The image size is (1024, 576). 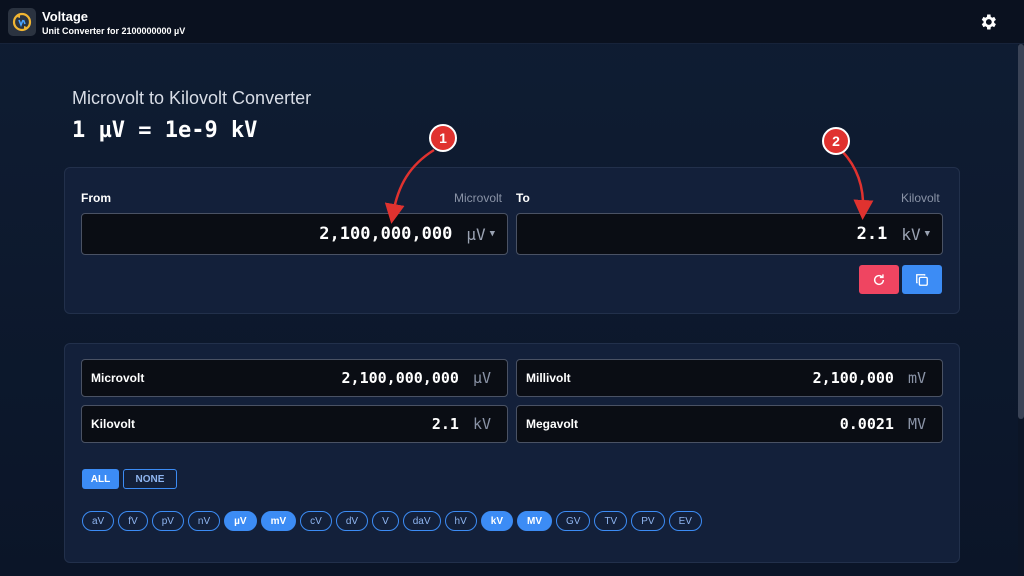 I want to click on unit-chip: fV, so click(x=133, y=521).